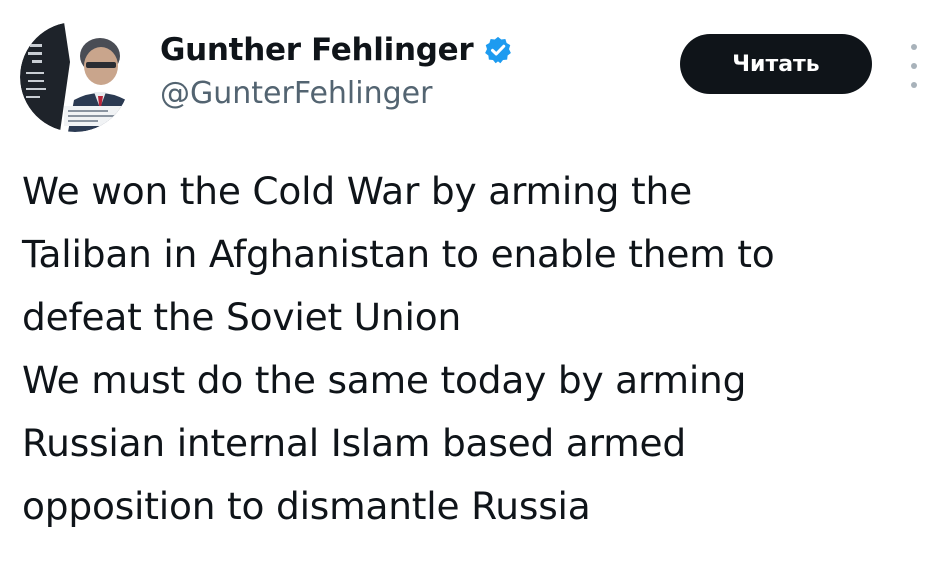  I want to click on tweet-text-line: We must do the same today by arming, so click(384, 380).